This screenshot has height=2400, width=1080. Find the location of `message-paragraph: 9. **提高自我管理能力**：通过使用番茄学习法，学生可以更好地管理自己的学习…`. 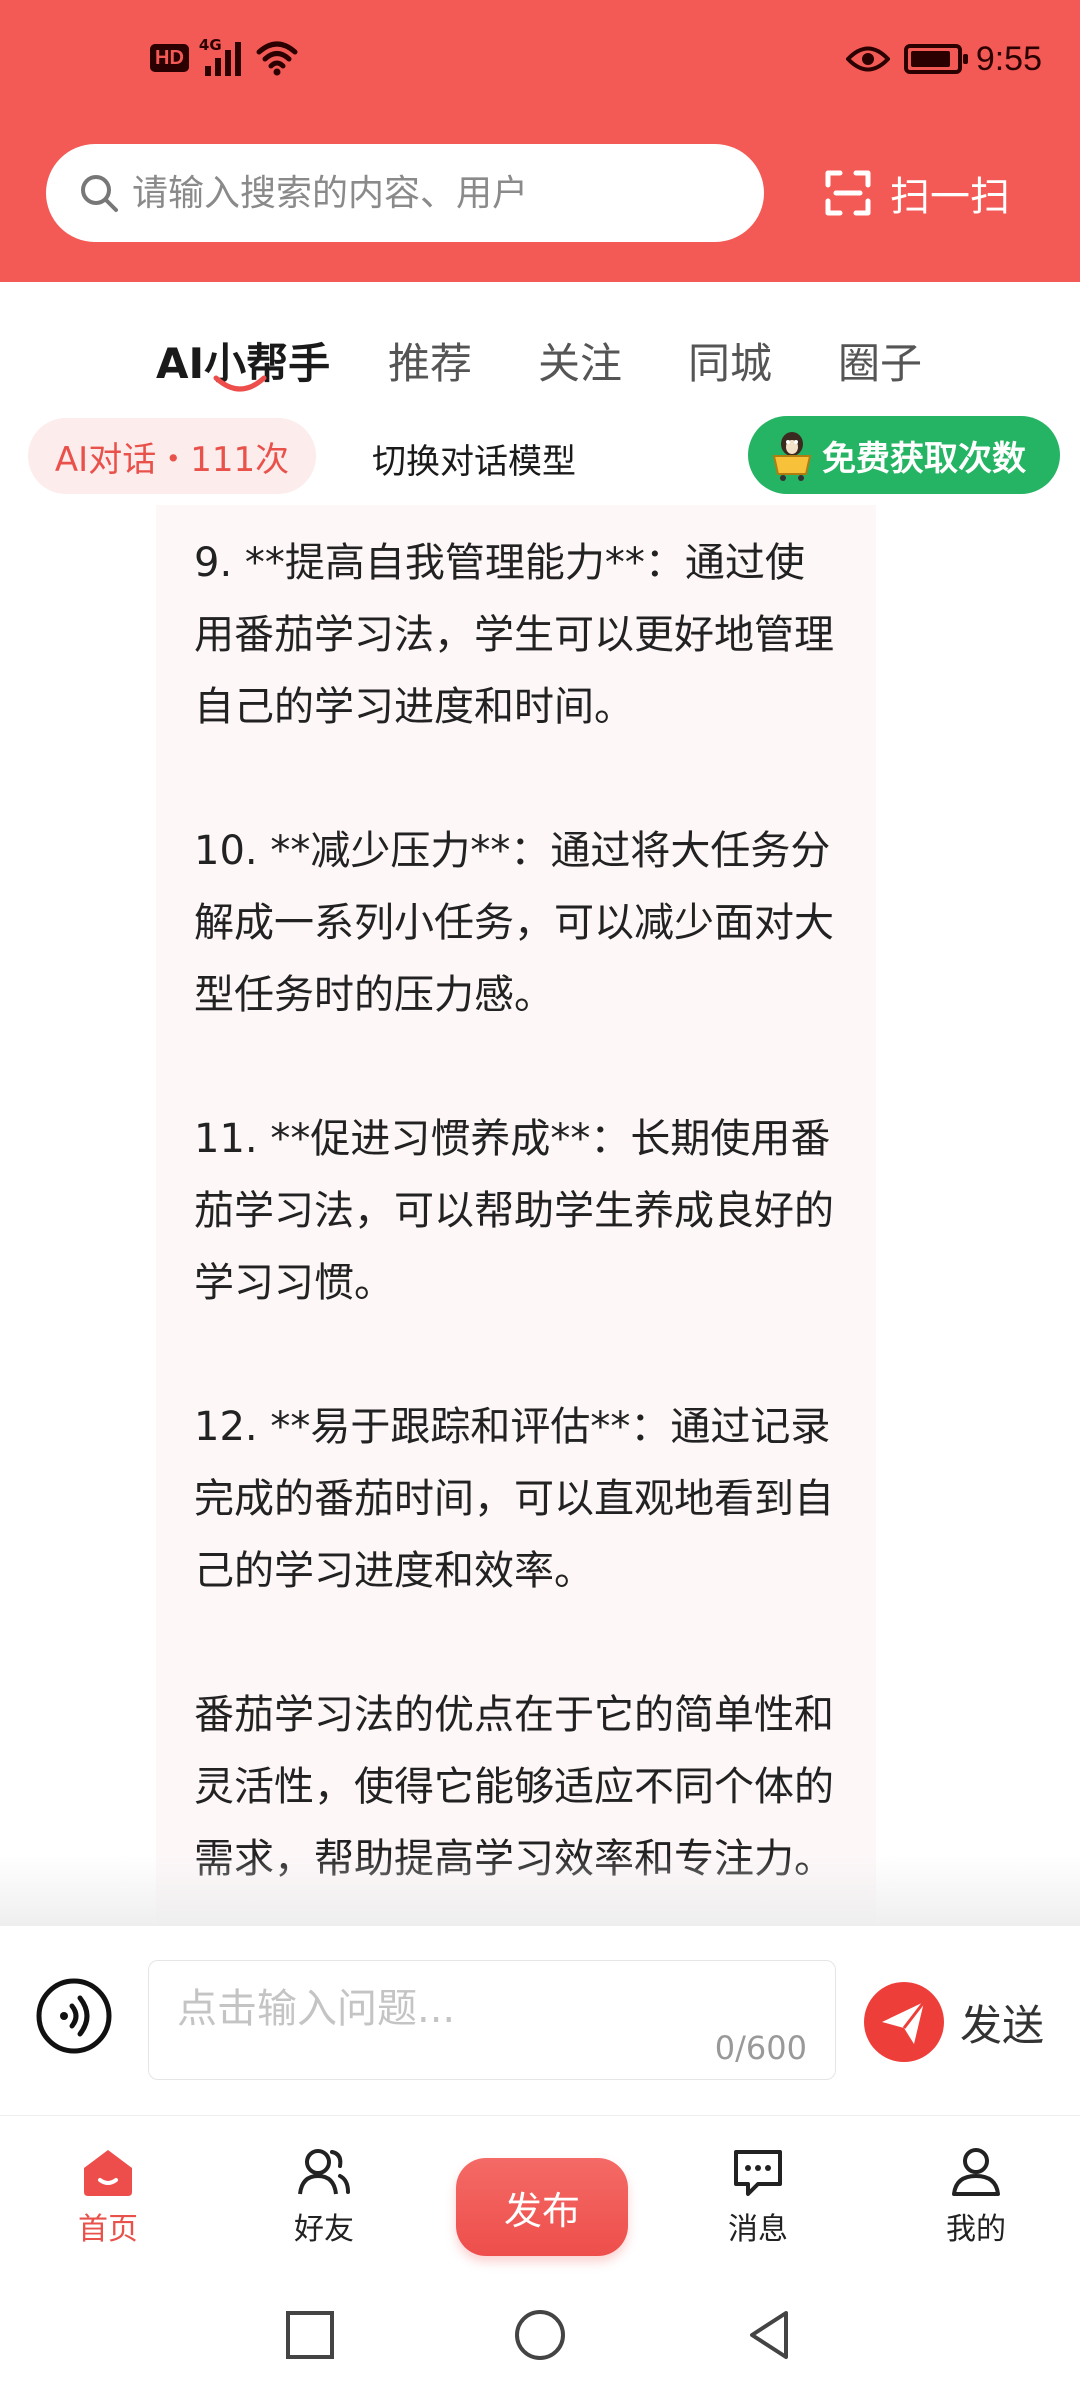

message-paragraph: 9. **提高自我管理能力**：通过使用番茄学习法，学生可以更好地管理自己的学习… is located at coordinates (514, 635).